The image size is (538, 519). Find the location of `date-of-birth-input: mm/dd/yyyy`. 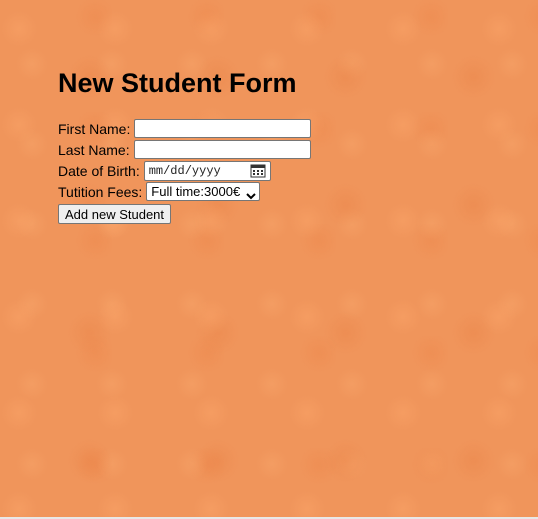

date-of-birth-input: mm/dd/yyyy is located at coordinates (207, 170).